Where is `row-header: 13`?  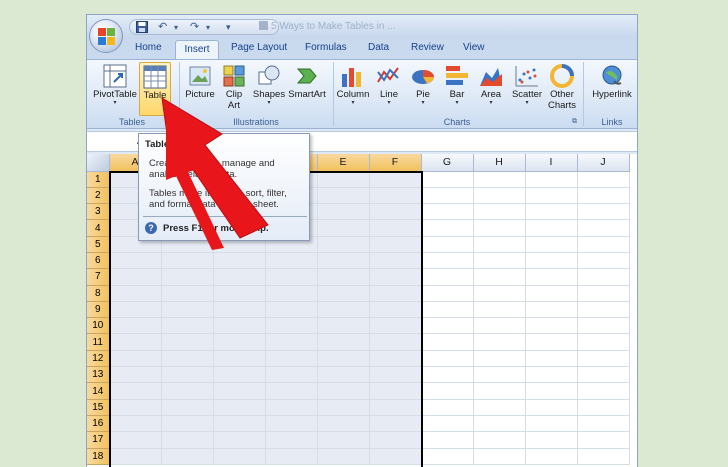
row-header: 13 is located at coordinates (98, 375).